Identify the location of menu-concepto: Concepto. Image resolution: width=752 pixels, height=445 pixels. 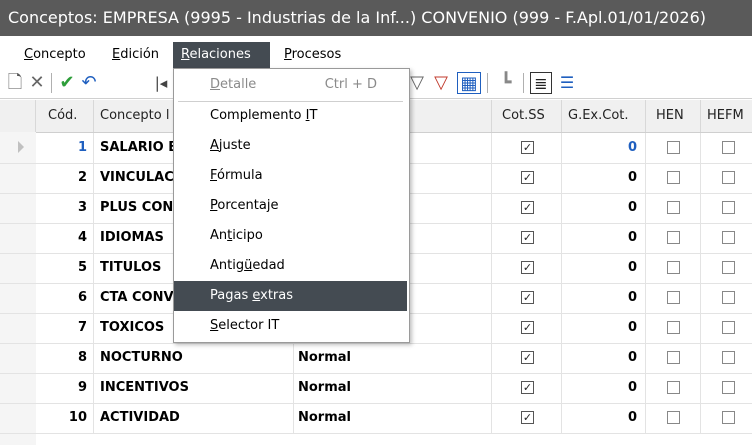
(55, 55).